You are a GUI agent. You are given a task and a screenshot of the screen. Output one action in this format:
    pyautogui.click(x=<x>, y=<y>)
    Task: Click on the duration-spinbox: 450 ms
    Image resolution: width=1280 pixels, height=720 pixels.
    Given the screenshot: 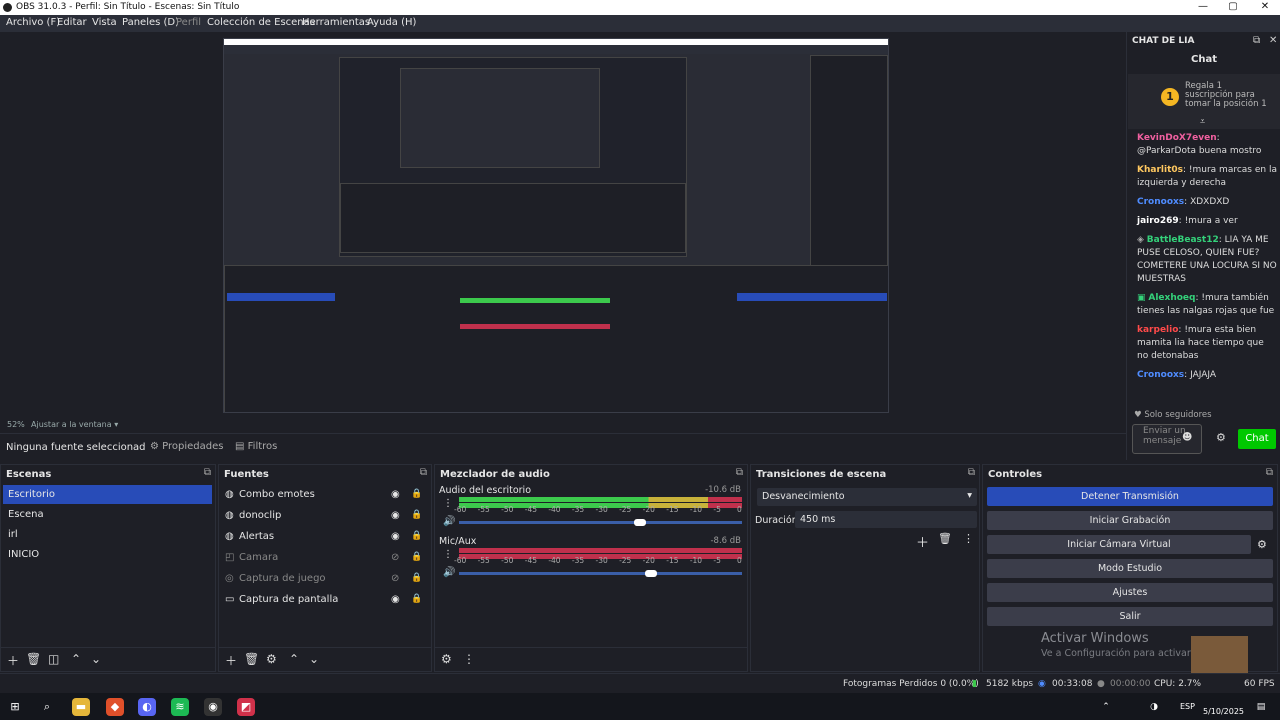 What is the action you would take?
    pyautogui.click(x=886, y=519)
    